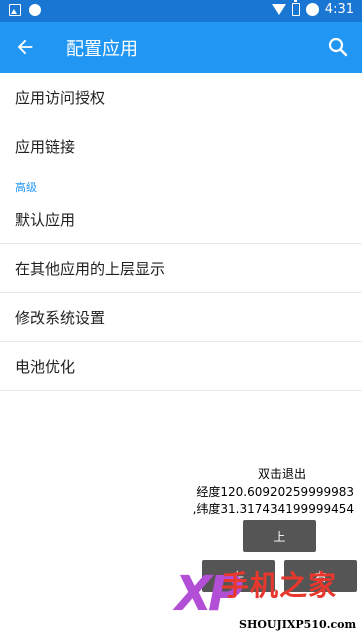  What do you see at coordinates (60, 317) in the screenshot?
I see `list-item-label: 修改系统设置` at bounding box center [60, 317].